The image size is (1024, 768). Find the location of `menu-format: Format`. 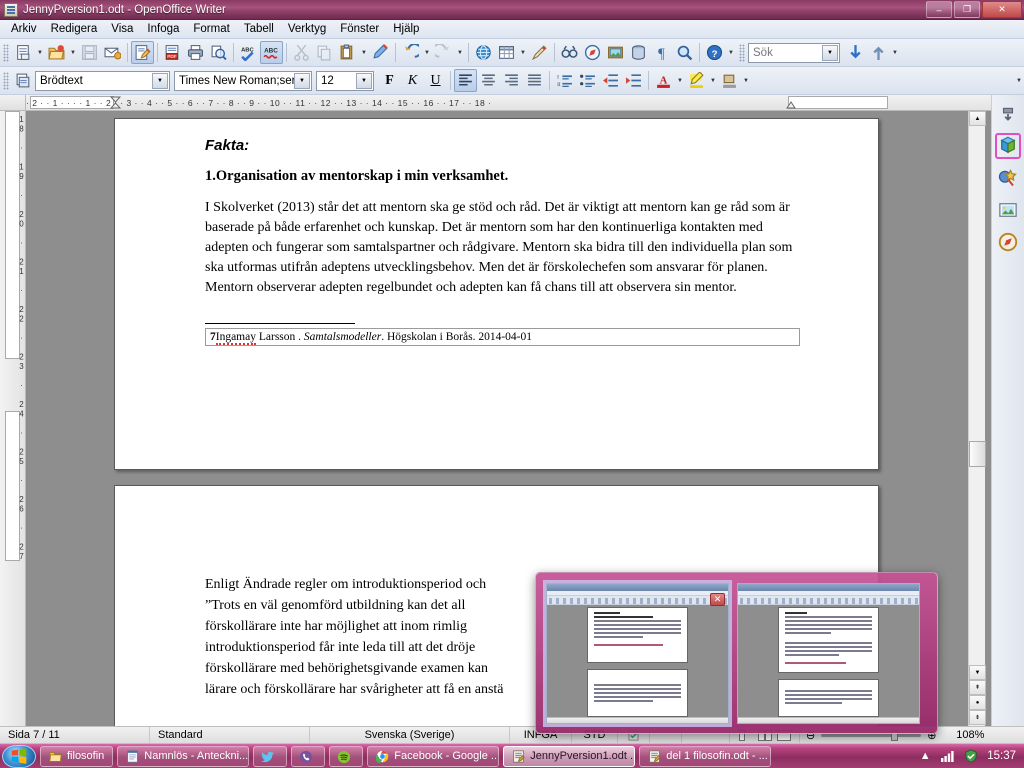

menu-format: Format is located at coordinates (211, 29).